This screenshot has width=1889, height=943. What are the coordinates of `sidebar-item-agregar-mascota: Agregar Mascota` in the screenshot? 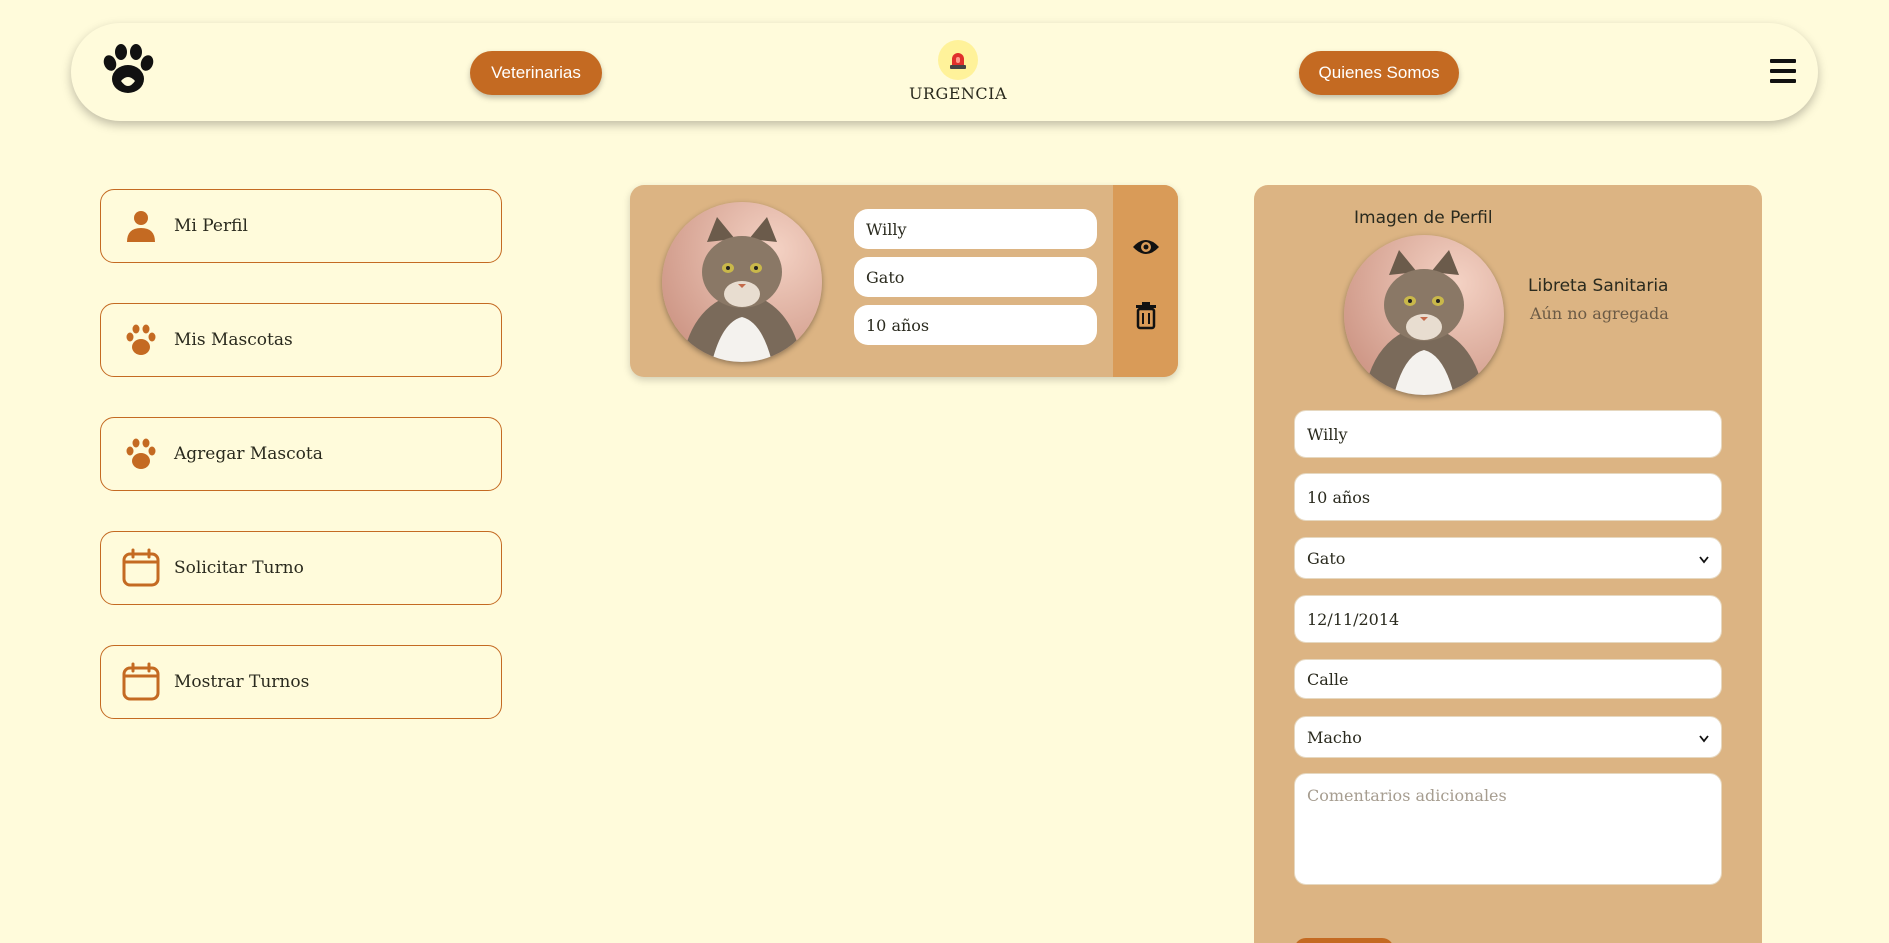 It's located at (301, 454).